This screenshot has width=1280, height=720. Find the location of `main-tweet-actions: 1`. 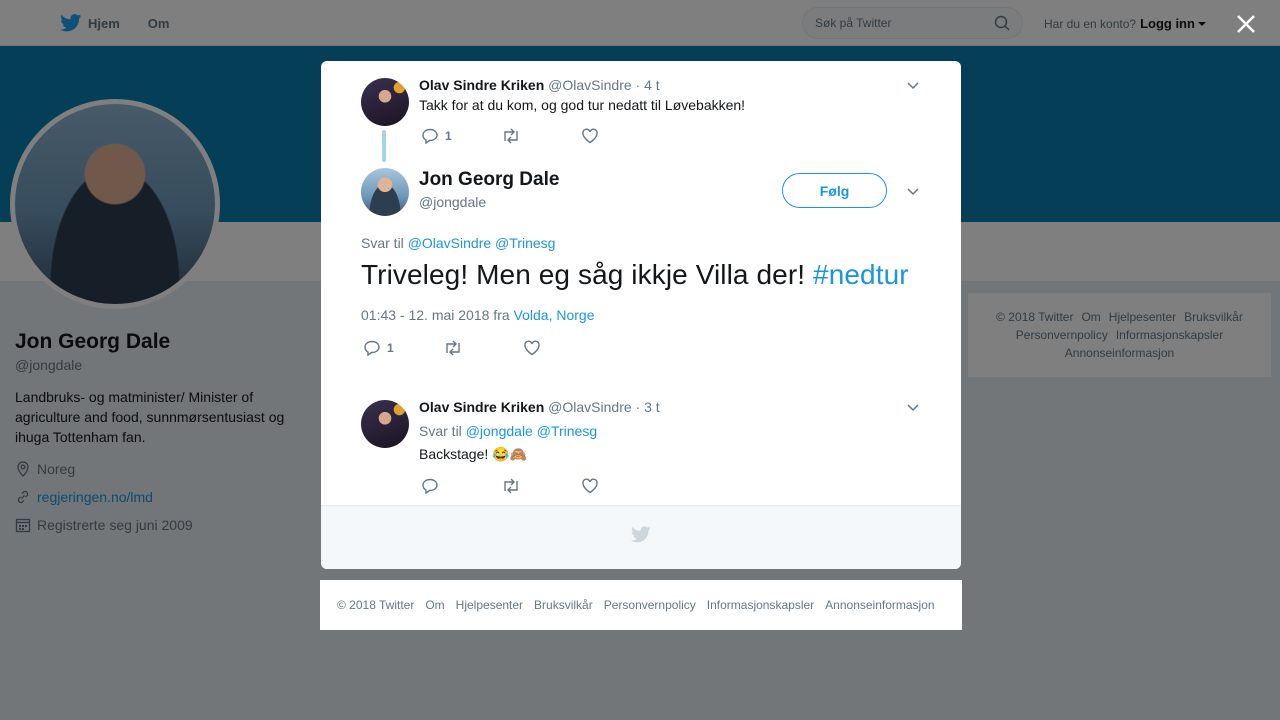

main-tweet-actions: 1 is located at coordinates (452, 348).